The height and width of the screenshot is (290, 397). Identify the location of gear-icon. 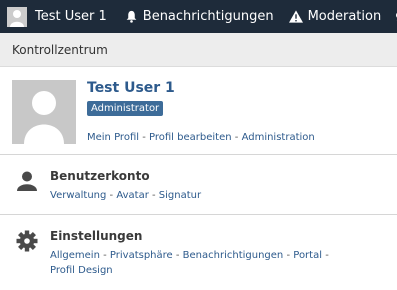
(27, 243).